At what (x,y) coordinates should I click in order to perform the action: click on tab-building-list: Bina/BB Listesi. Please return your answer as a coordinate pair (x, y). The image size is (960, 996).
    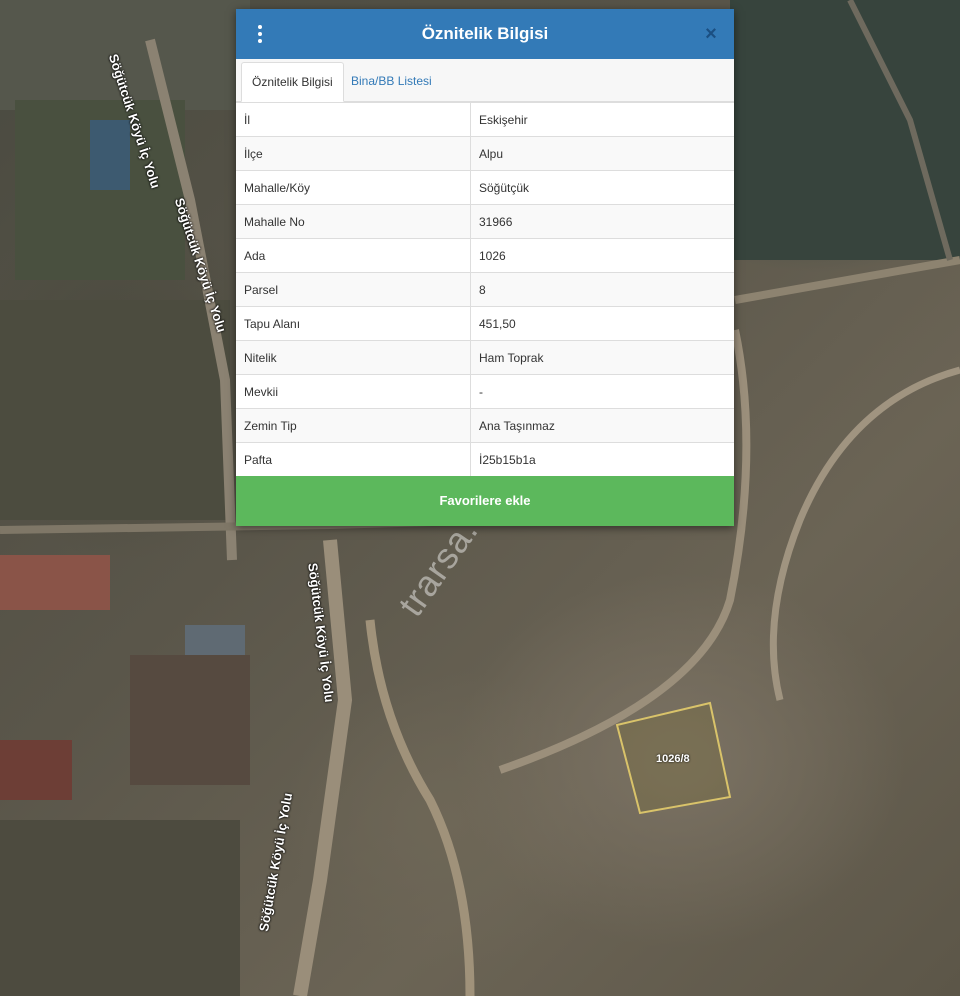
    Looking at the image, I should click on (391, 81).